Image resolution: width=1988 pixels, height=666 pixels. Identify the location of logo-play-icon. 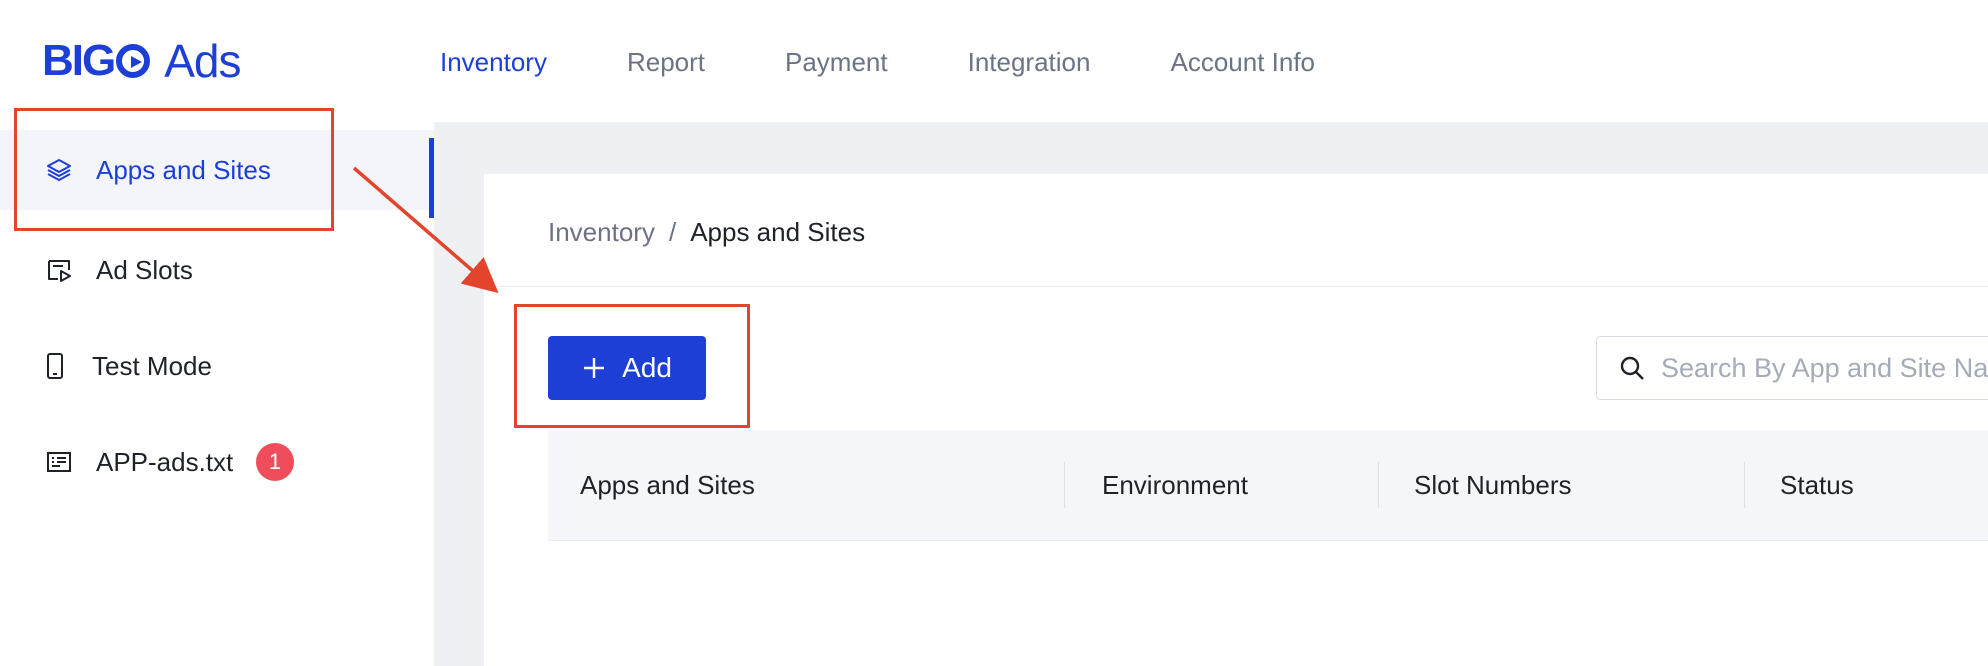
(133, 61).